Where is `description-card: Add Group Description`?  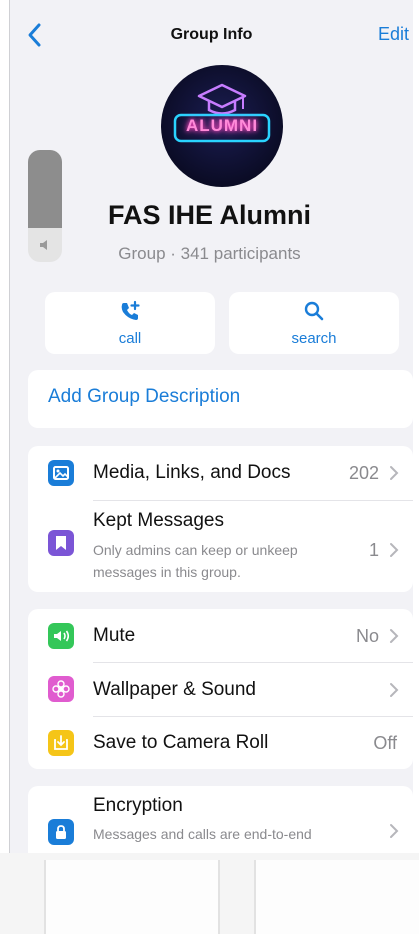
description-card: Add Group Description is located at coordinates (220, 399).